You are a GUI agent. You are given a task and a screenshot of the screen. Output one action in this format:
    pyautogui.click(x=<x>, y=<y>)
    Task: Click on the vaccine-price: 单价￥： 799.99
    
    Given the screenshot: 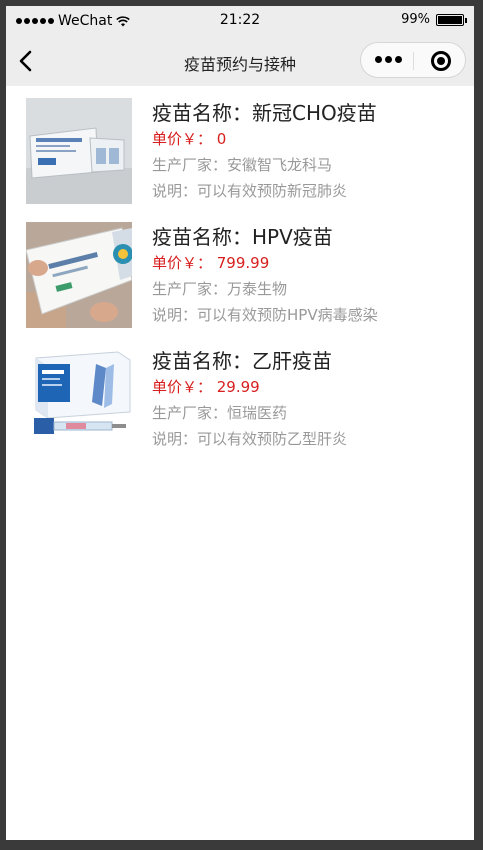 What is the action you would take?
    pyautogui.click(x=211, y=263)
    